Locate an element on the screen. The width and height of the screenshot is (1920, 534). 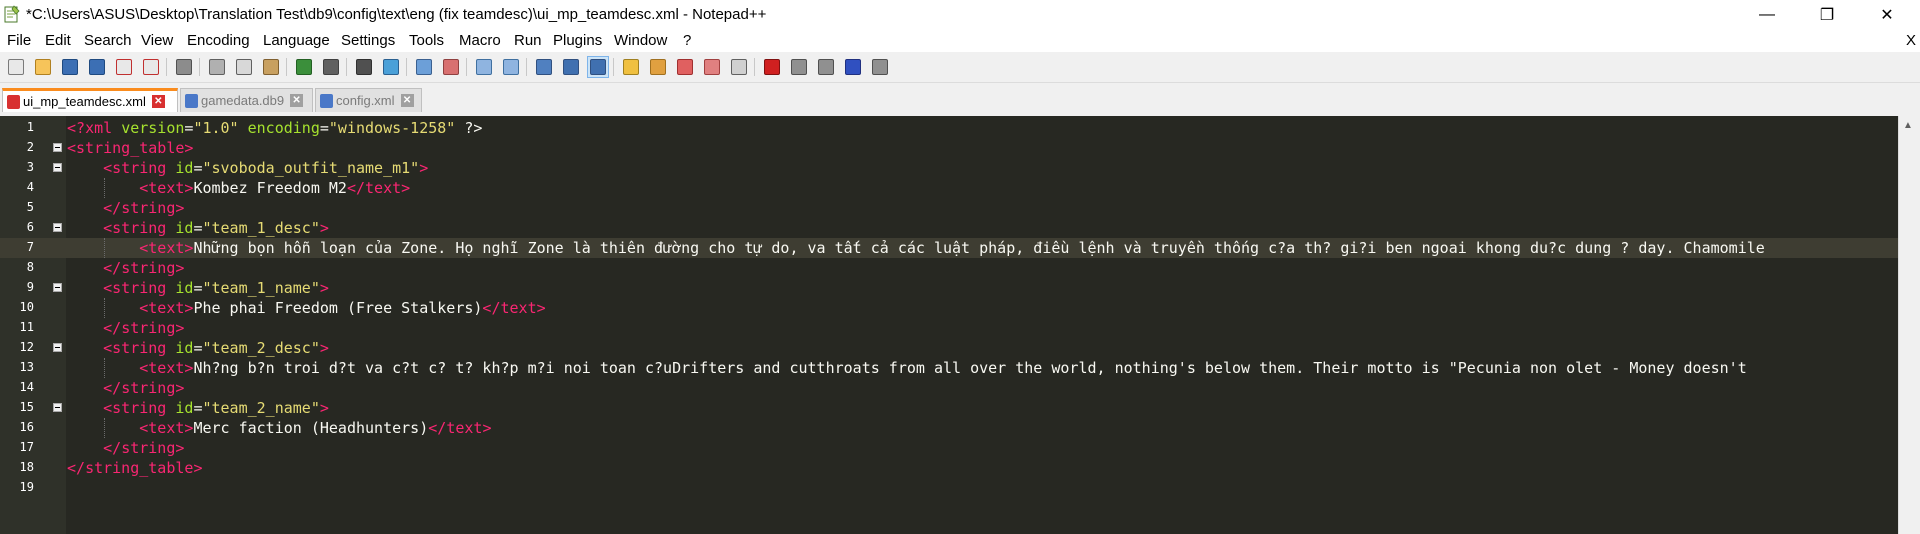
replace-icon is located at coordinates (391, 67).